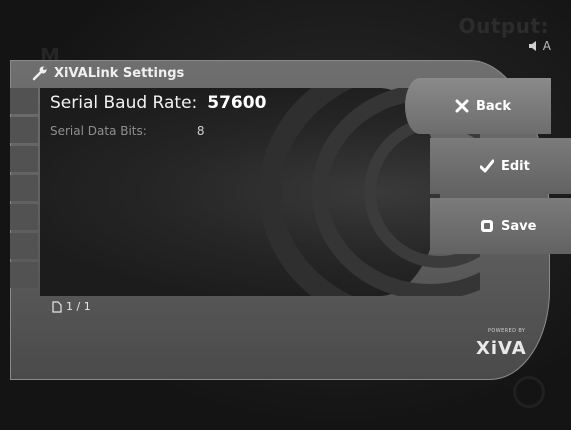 This screenshot has width=571, height=430. I want to click on edit-button: Edit, so click(500, 166).